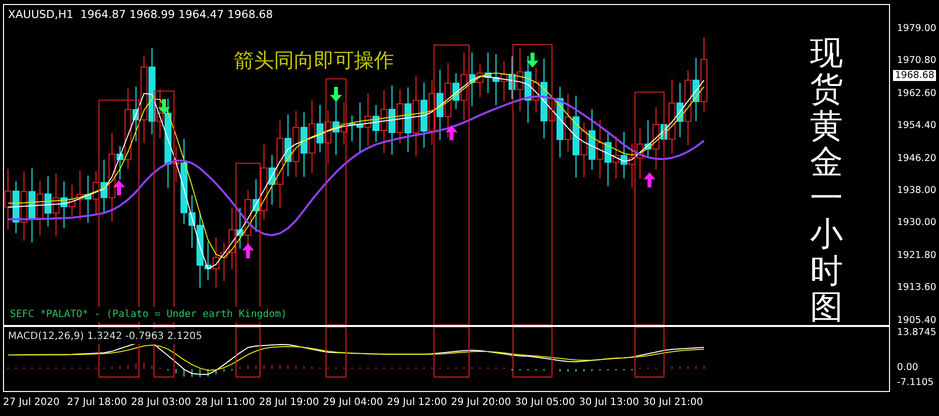  I want to click on price-tick-label: 1938.00, so click(916, 191).